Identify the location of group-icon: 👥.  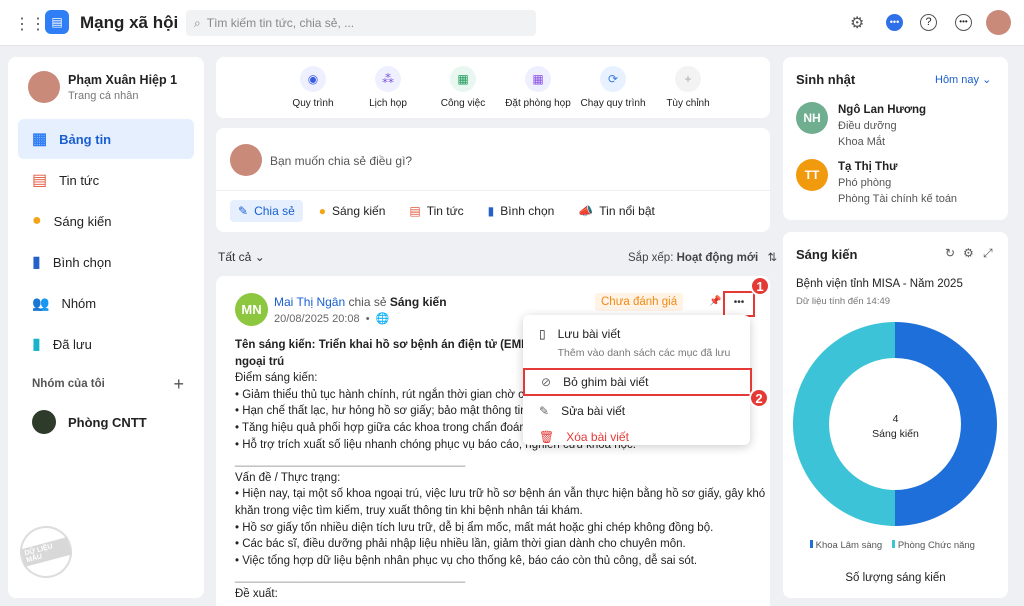
(41, 302).